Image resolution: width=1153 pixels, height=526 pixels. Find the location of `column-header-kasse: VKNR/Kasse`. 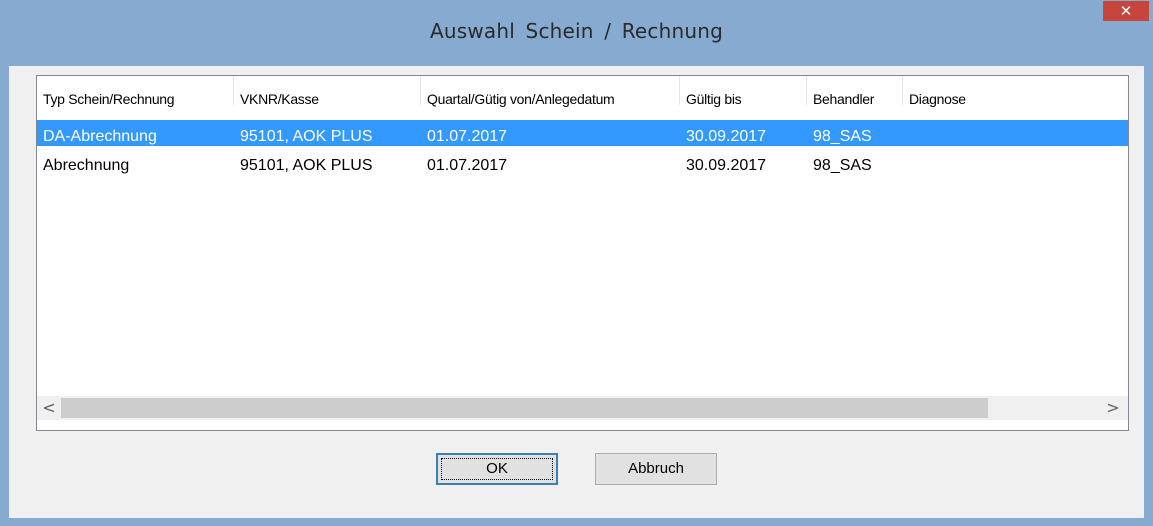

column-header-kasse: VKNR/Kasse is located at coordinates (327, 91).